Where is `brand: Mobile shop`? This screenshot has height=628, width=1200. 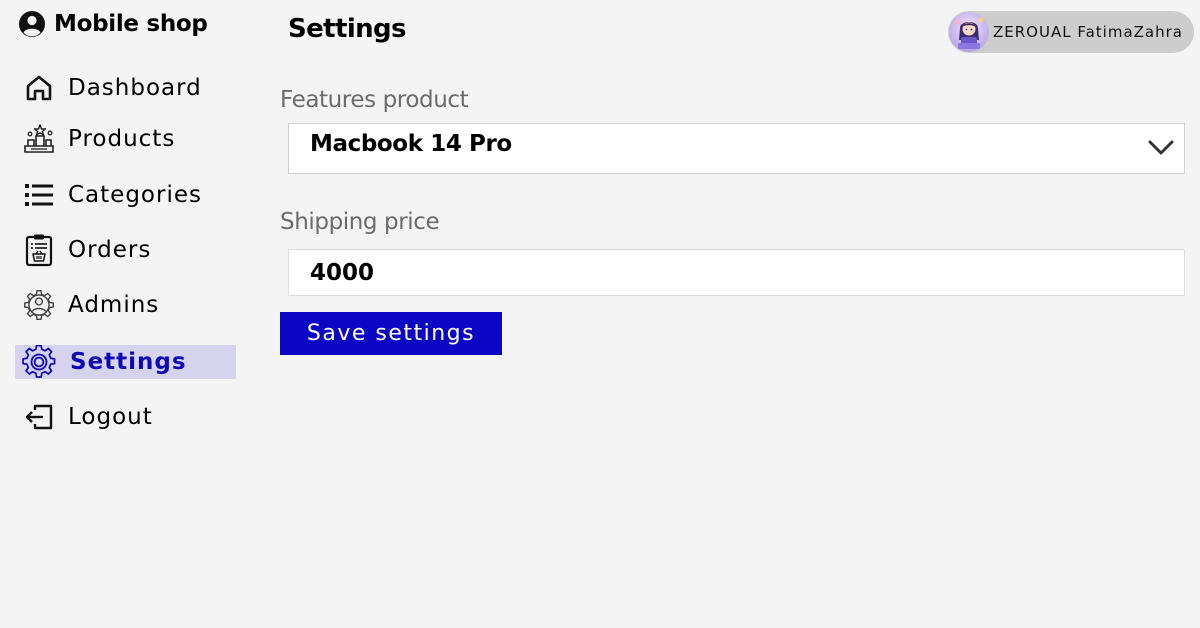
brand: Mobile shop is located at coordinates (113, 24).